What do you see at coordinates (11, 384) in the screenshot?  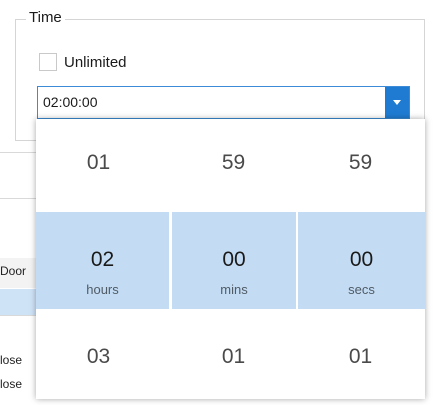 I see `table-cell-lose-2: lose` at bounding box center [11, 384].